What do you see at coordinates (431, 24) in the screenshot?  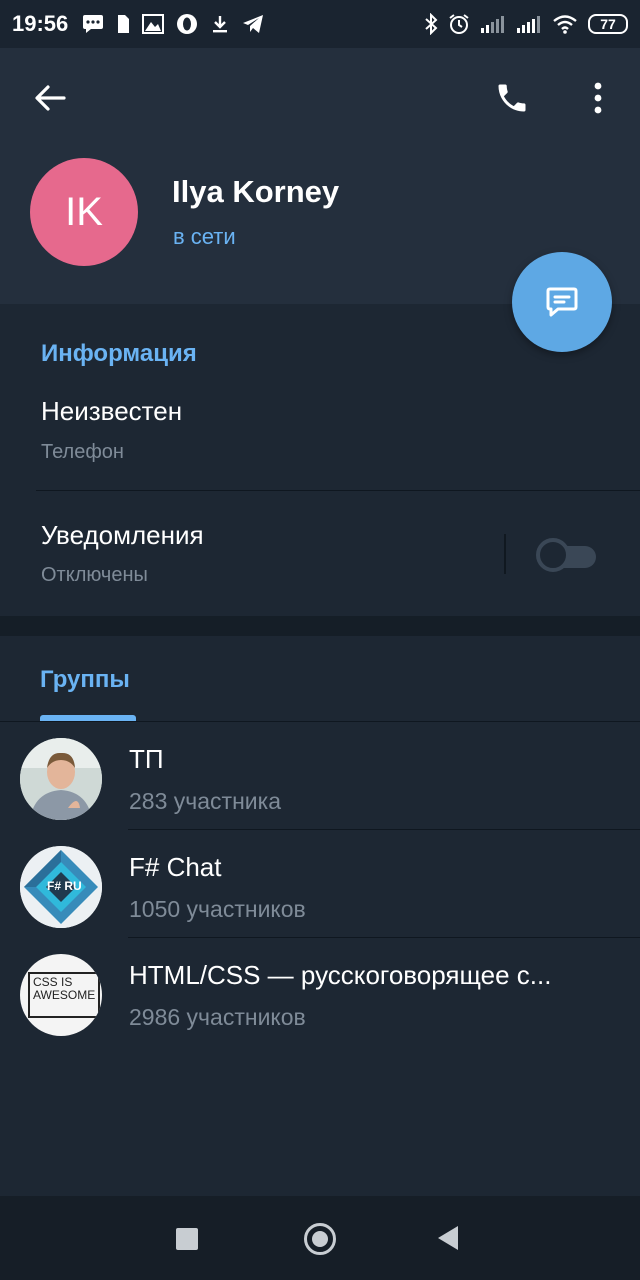 I see `bluetooth-icon` at bounding box center [431, 24].